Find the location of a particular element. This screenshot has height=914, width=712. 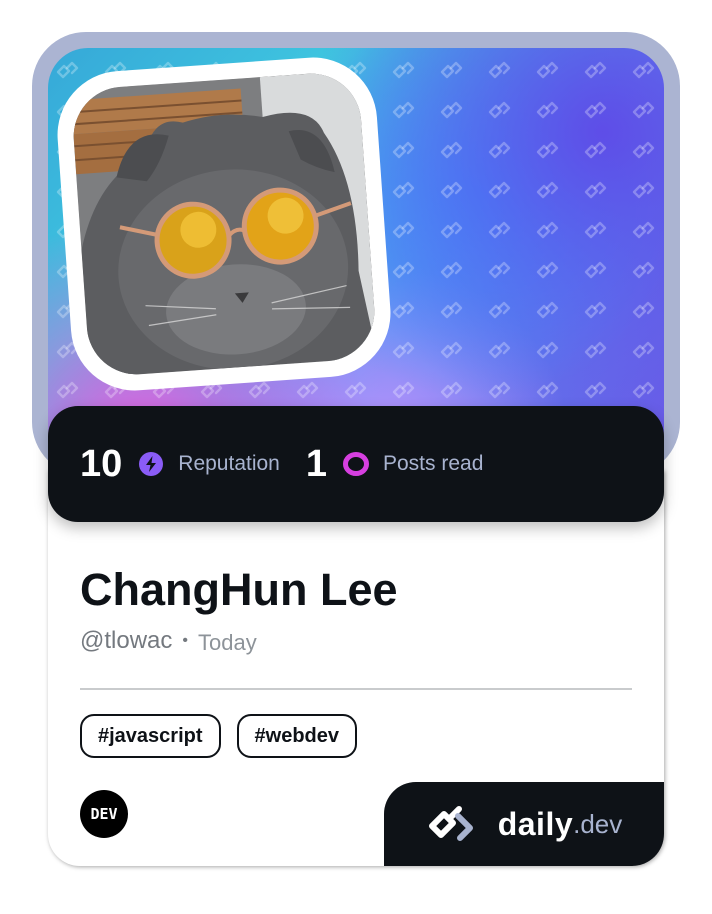

divider is located at coordinates (356, 689).